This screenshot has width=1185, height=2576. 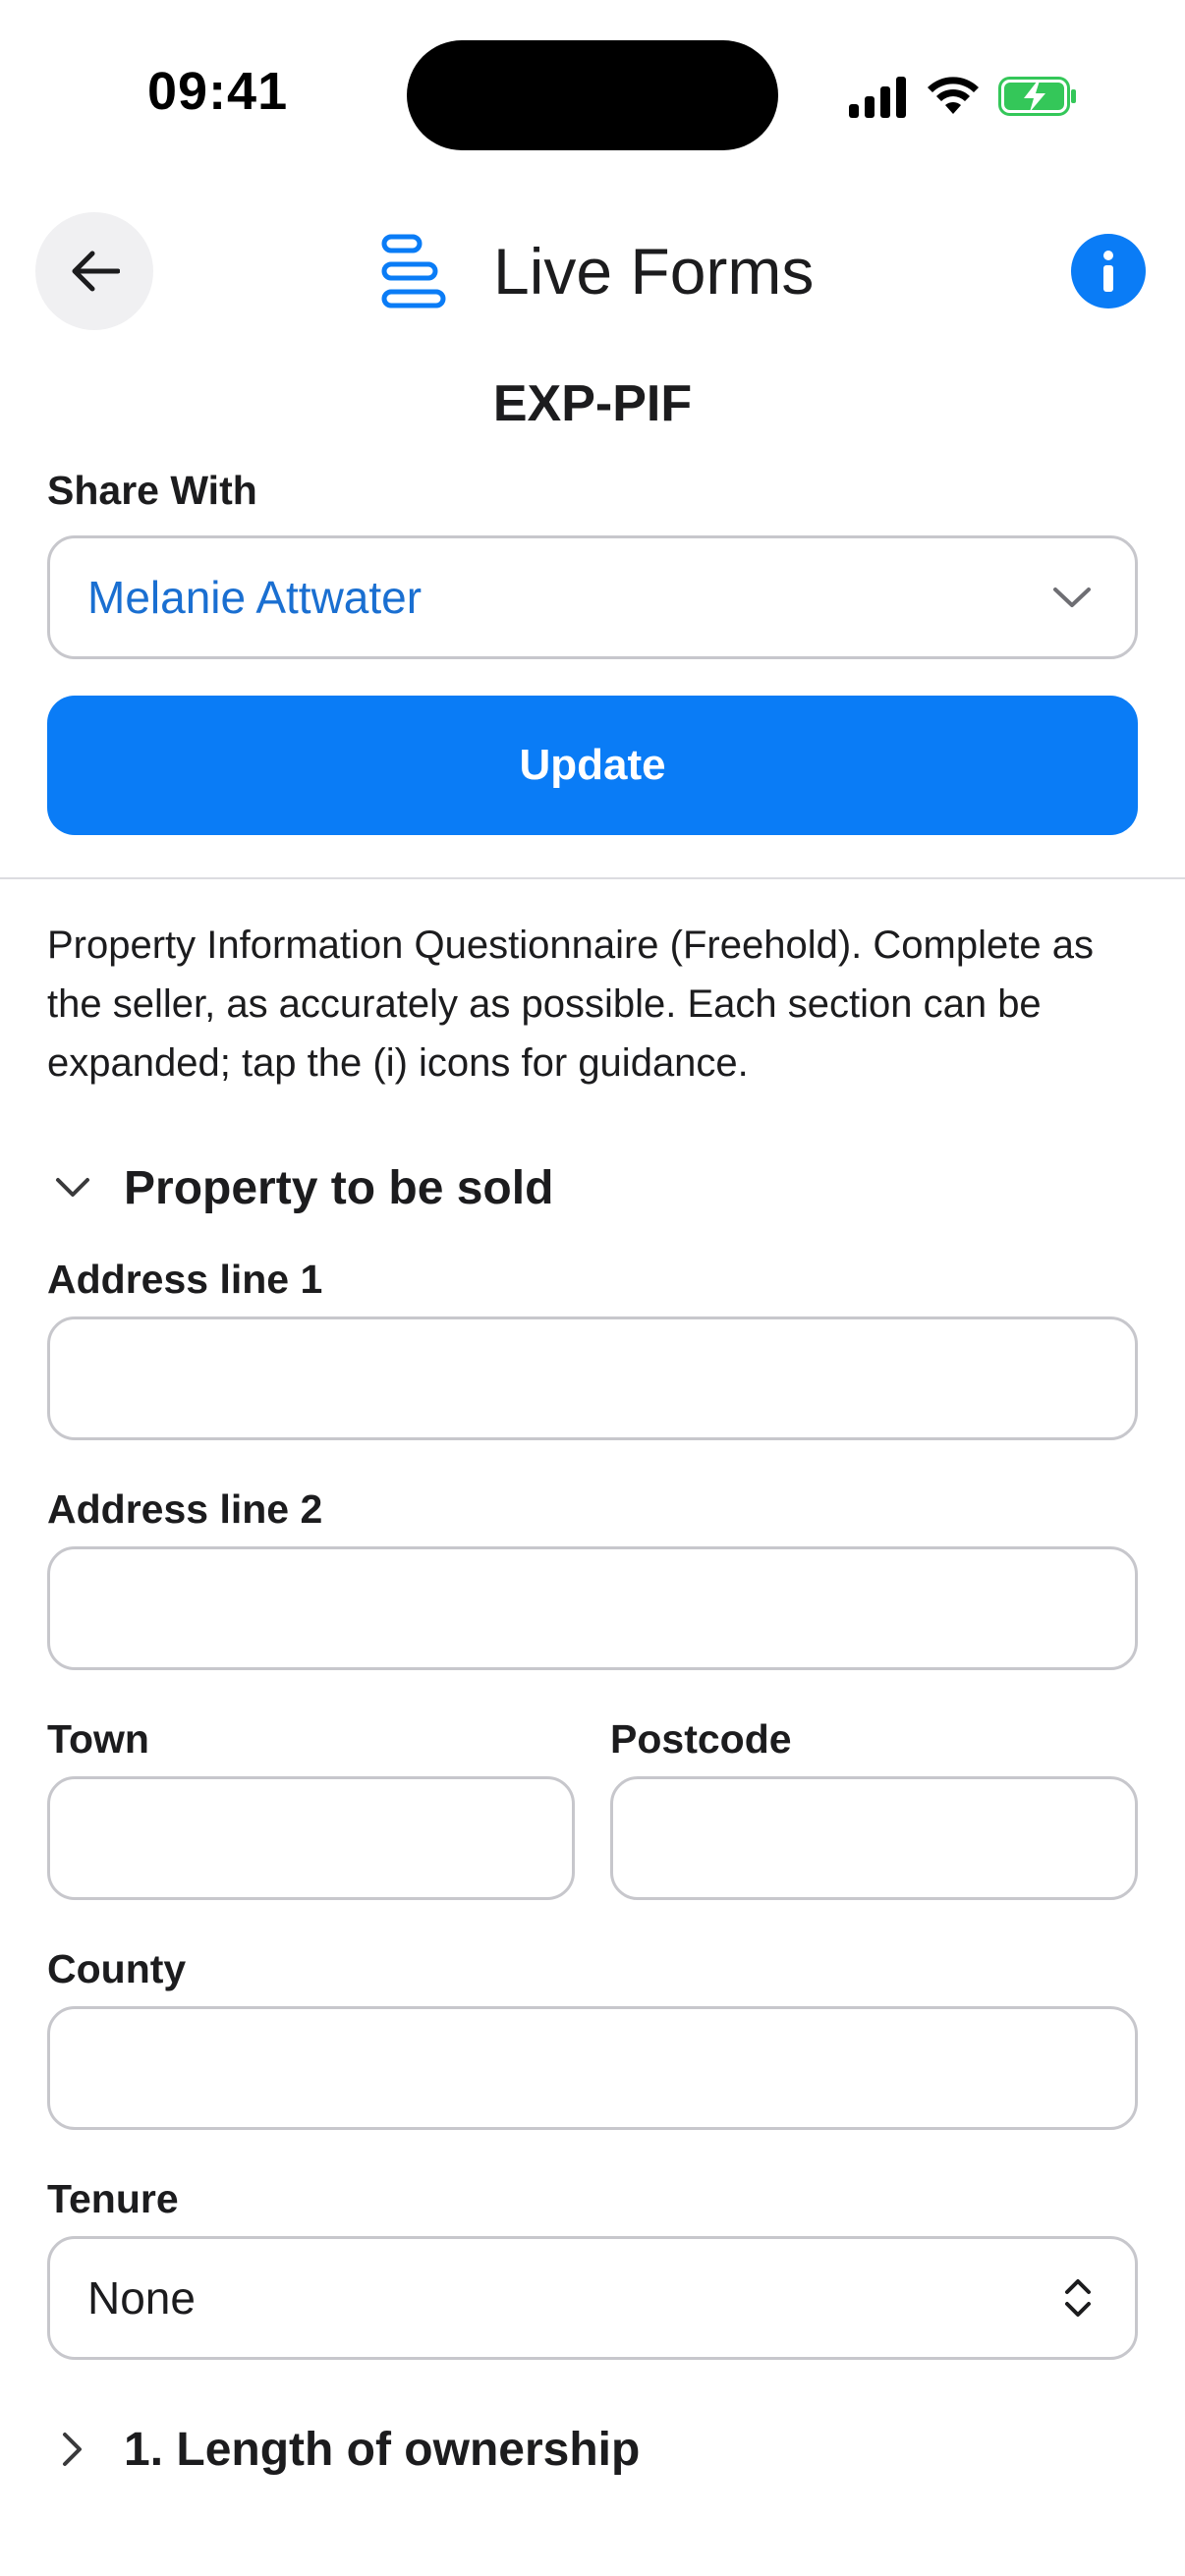 I want to click on postcode-input, so click(x=874, y=1838).